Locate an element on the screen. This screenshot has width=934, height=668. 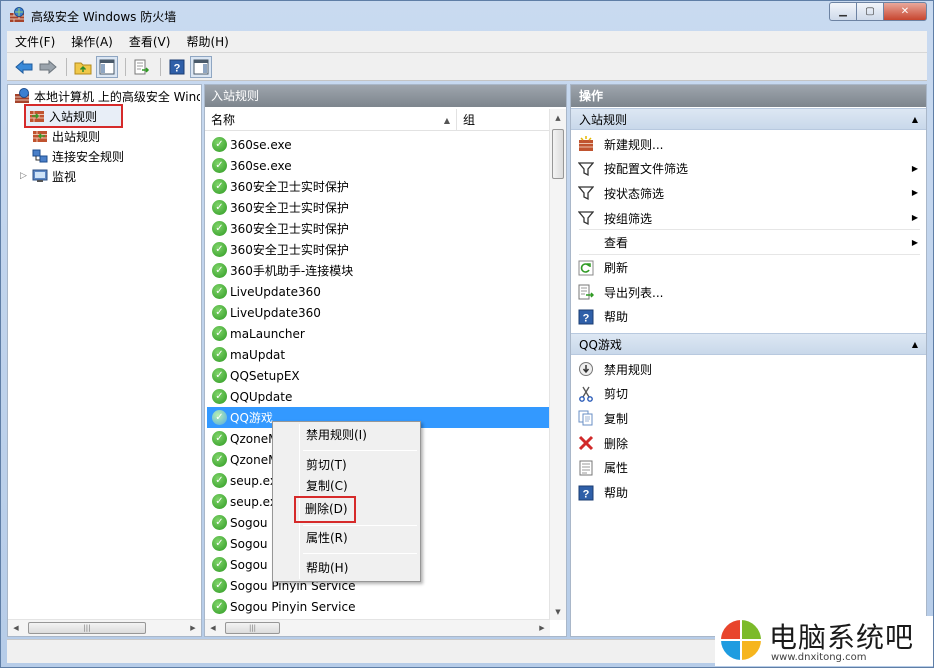
tree-hscrollbar: ◀ ||| ▶ is located at coordinates (104, 627).